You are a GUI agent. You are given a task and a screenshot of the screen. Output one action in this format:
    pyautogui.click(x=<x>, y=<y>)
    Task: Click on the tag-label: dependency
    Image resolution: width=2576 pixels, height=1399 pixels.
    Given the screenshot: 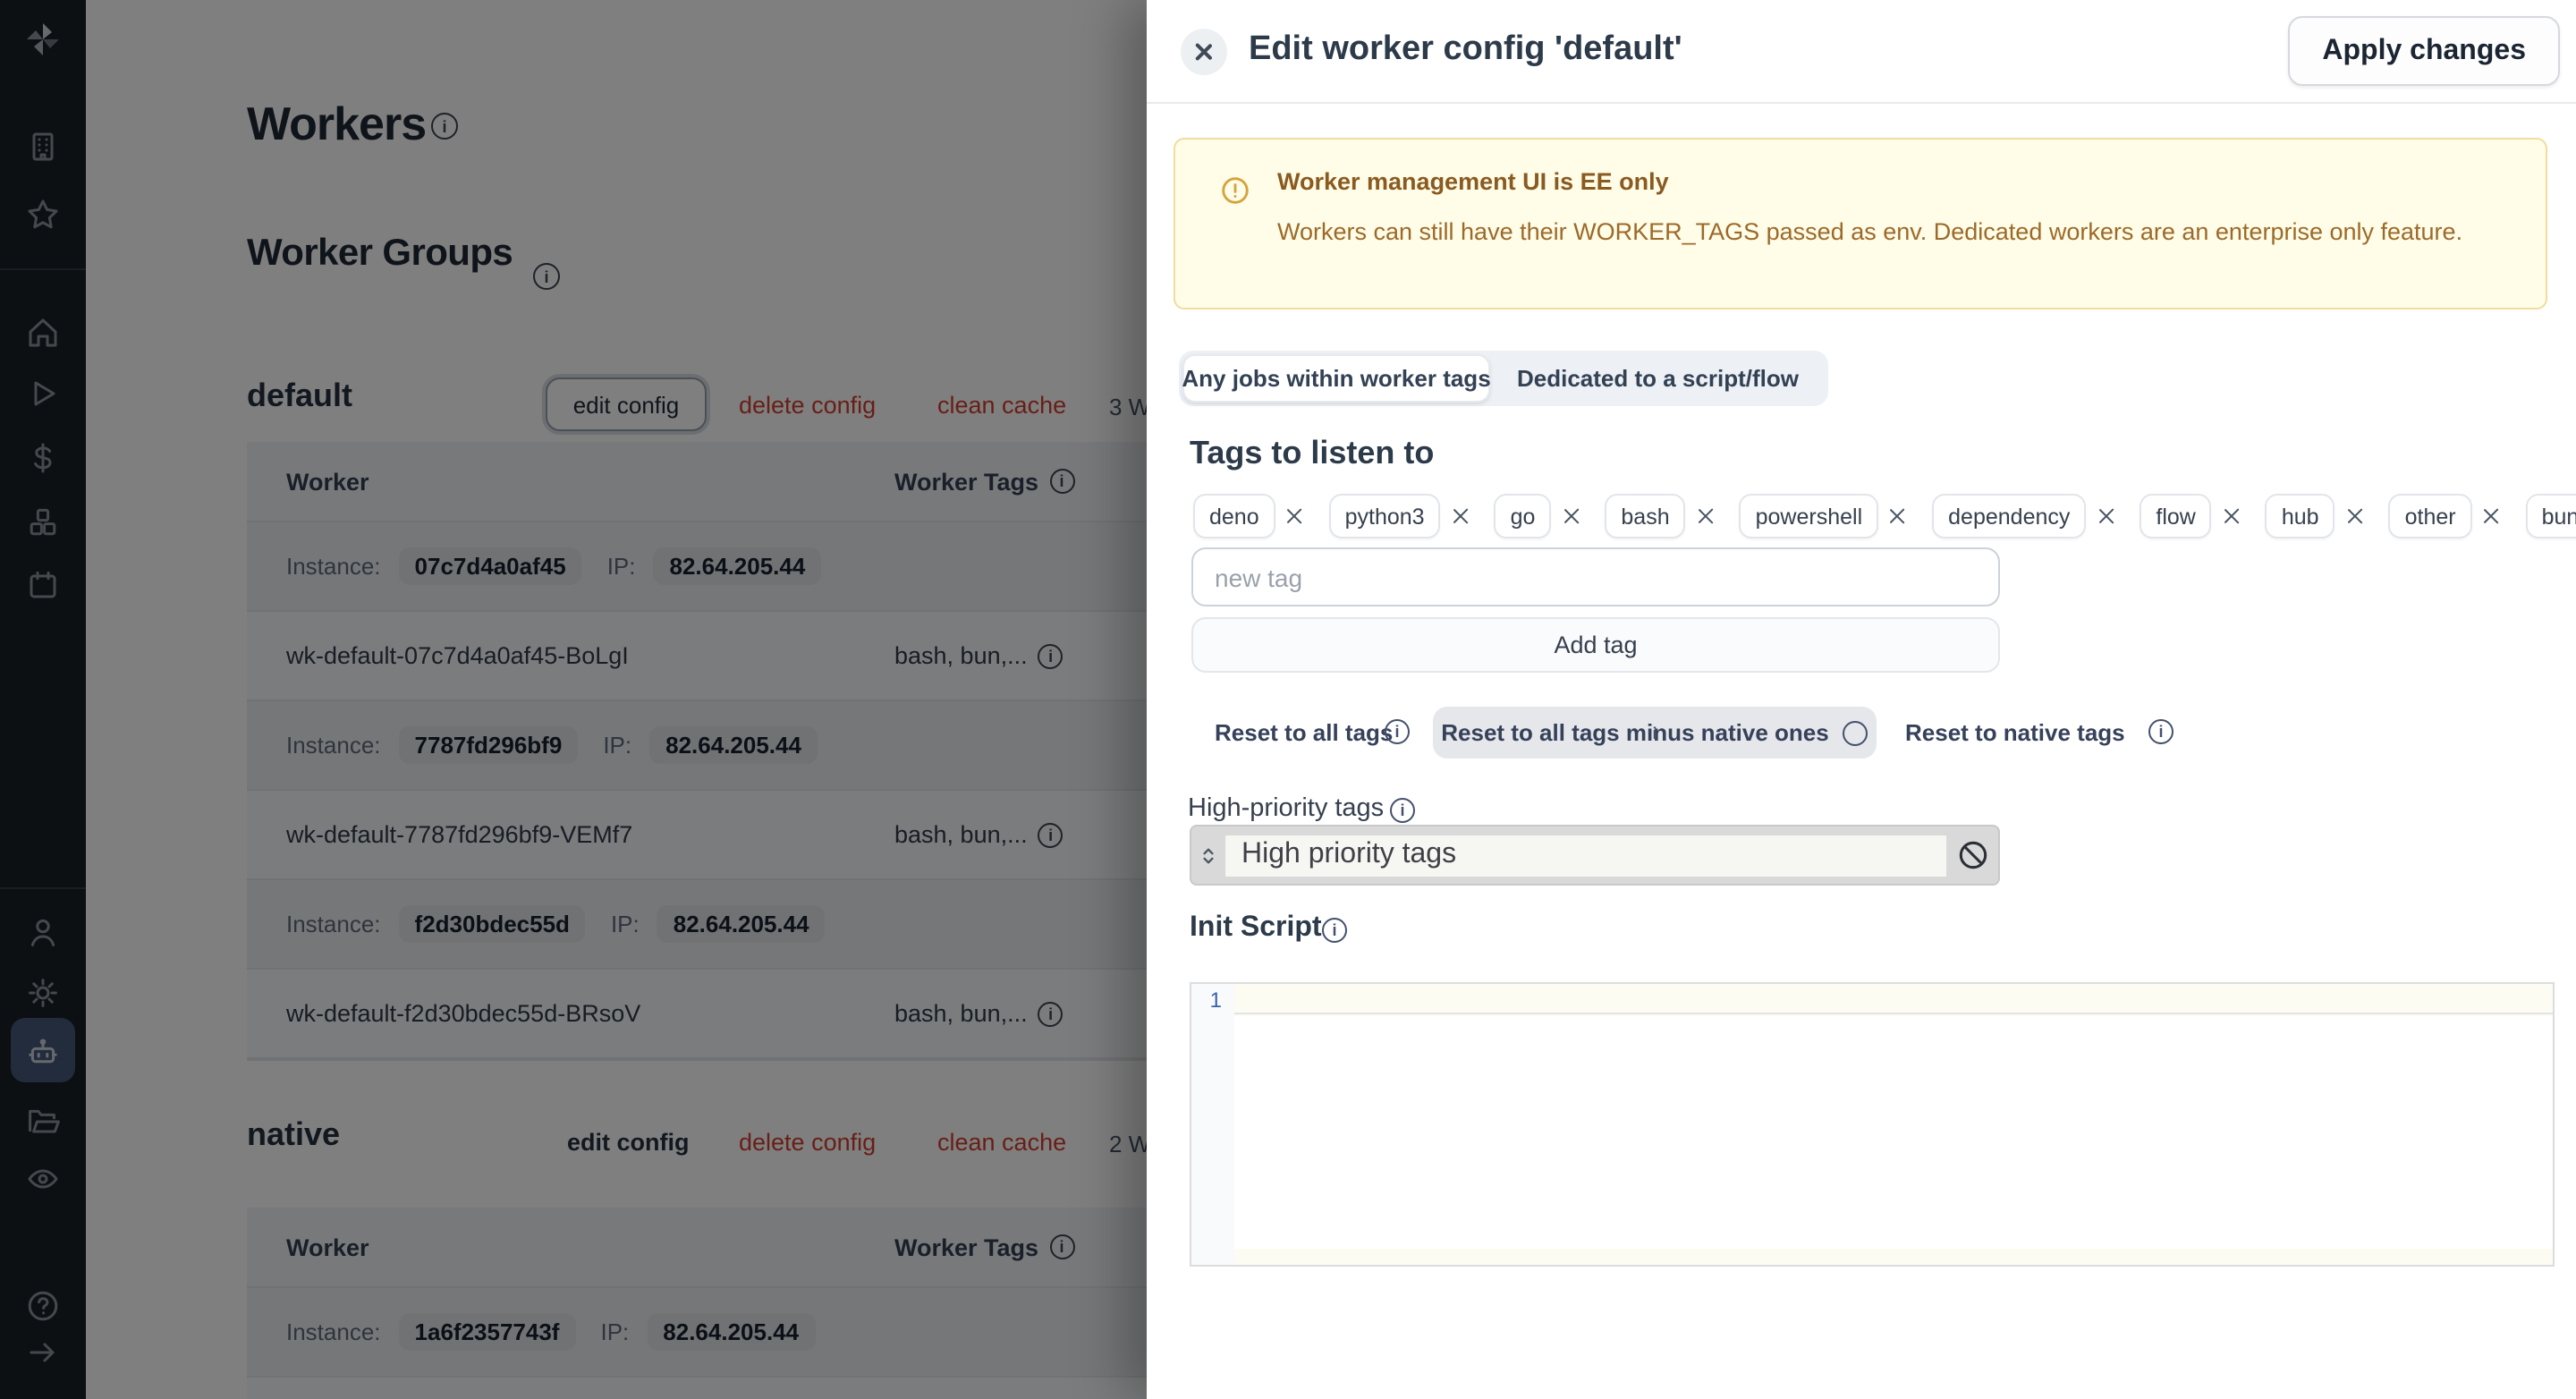 What is the action you would take?
    pyautogui.click(x=2009, y=516)
    